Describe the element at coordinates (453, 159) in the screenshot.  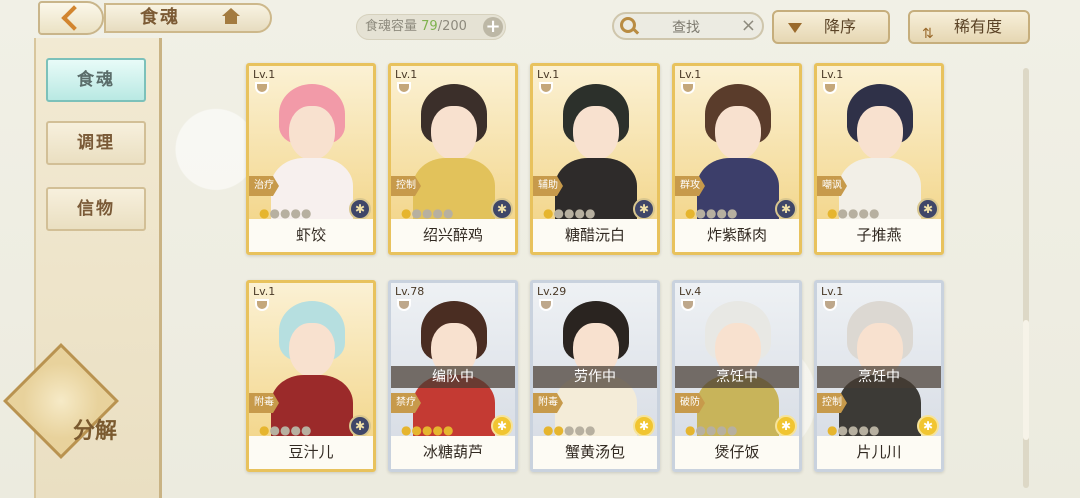
I see `food-soul-card: Lv.1 控制 ●●●●● ✱ 绍兴醉鸡` at that location.